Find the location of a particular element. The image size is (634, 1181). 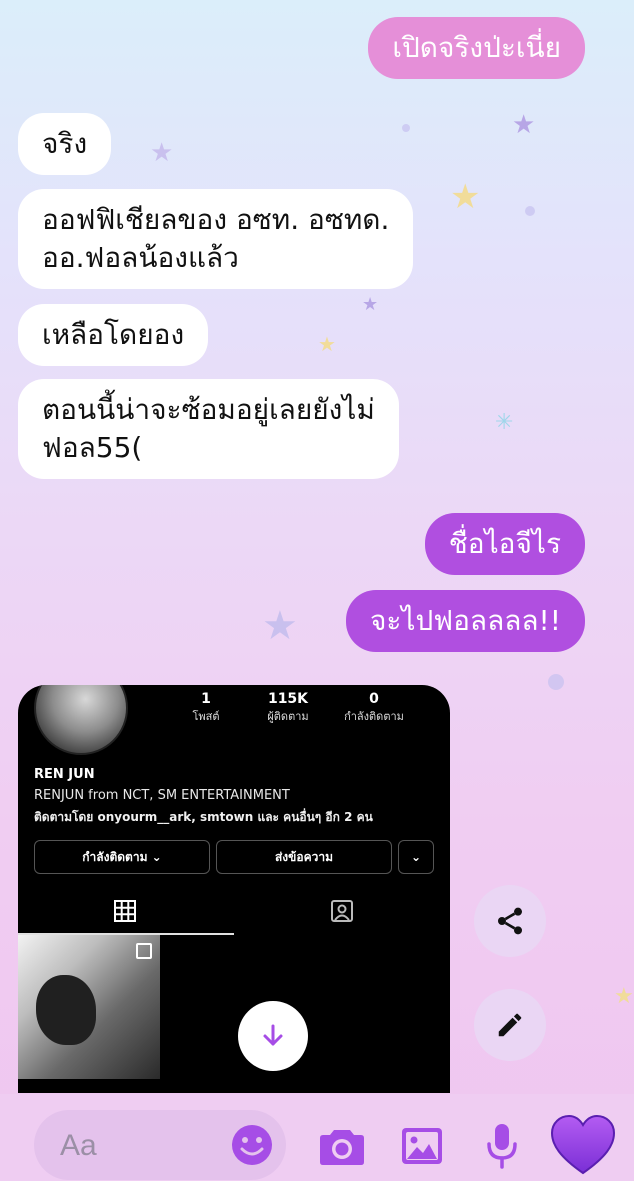

post-image-subject is located at coordinates (66, 1010).